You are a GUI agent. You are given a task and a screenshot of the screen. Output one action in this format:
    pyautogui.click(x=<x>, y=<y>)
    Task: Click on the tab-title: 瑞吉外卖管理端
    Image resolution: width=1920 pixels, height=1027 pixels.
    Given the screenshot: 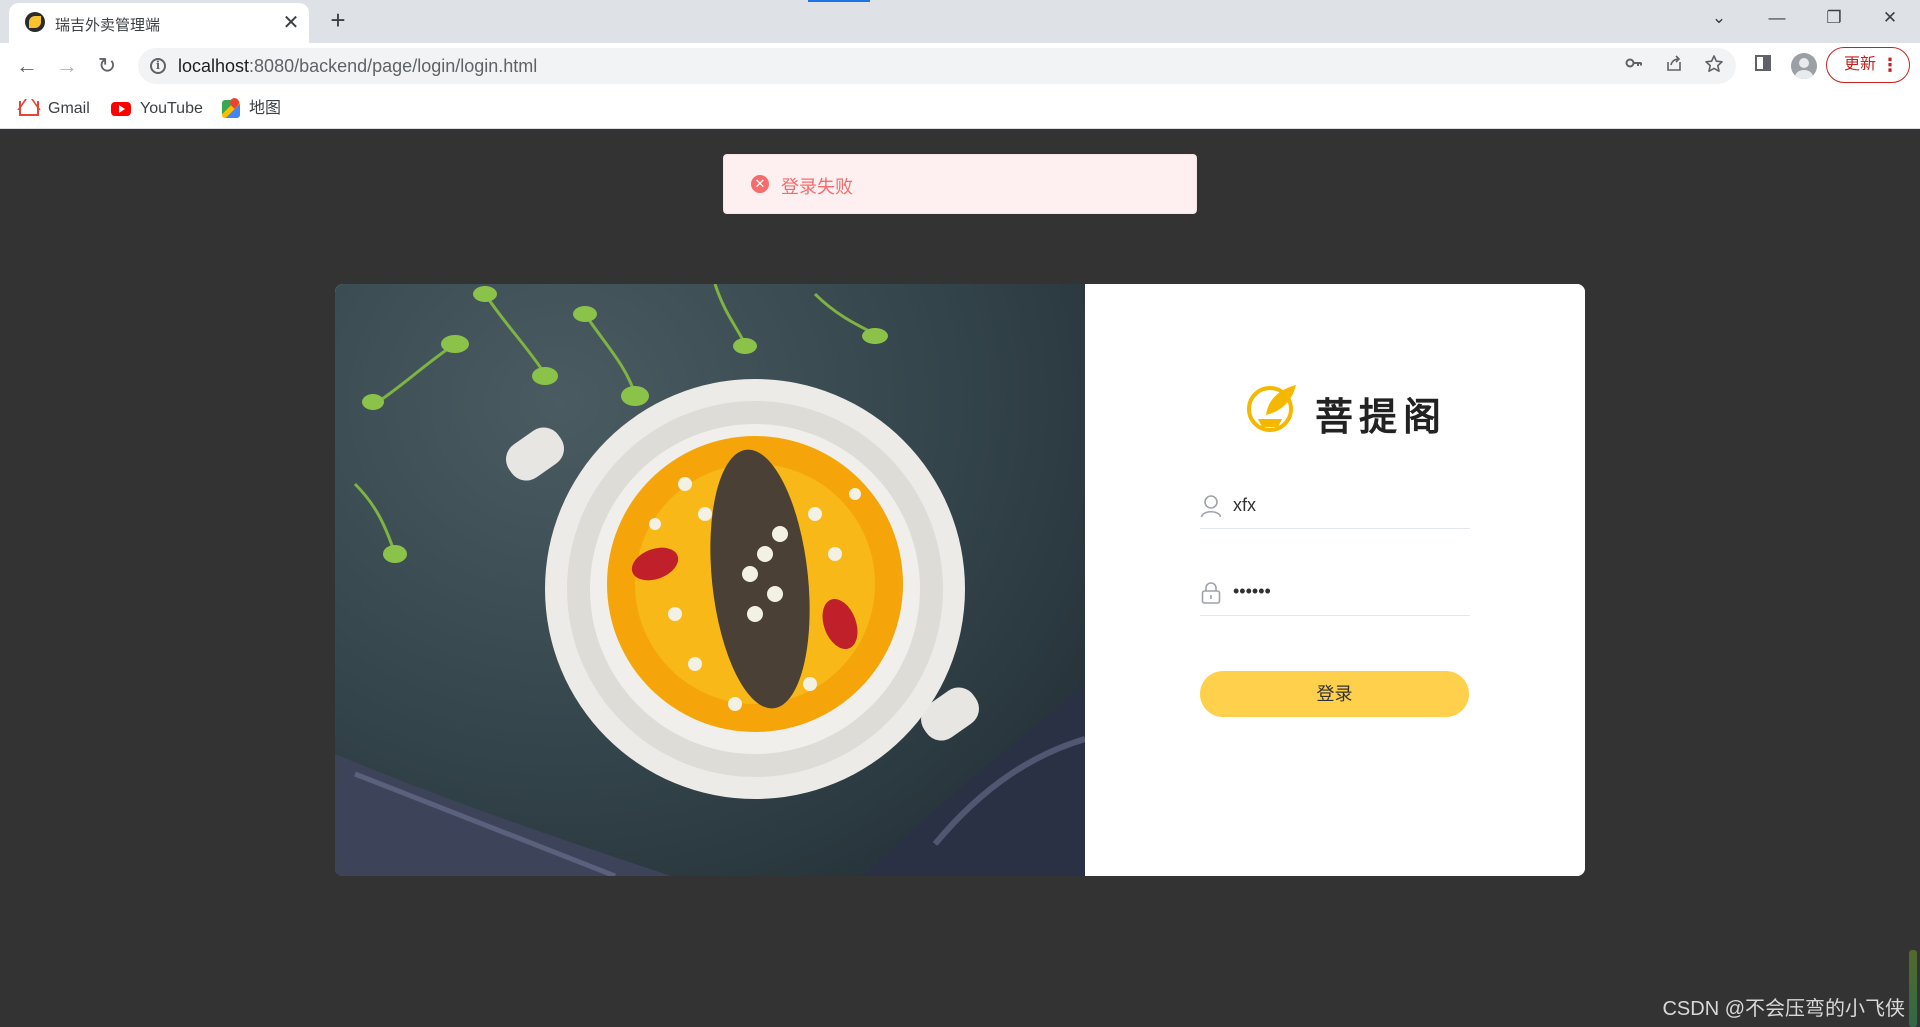 What is the action you would take?
    pyautogui.click(x=108, y=25)
    